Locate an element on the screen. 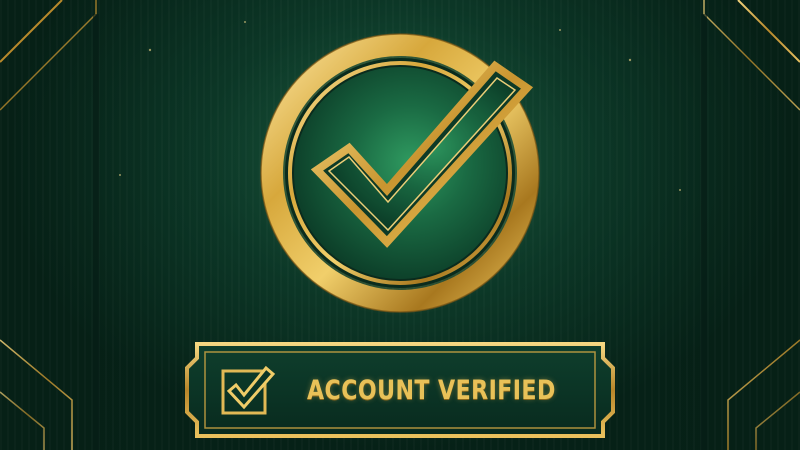 This screenshot has width=800, height=450. verification-banner: ACCOUNT VERIFIED is located at coordinates (400, 390).